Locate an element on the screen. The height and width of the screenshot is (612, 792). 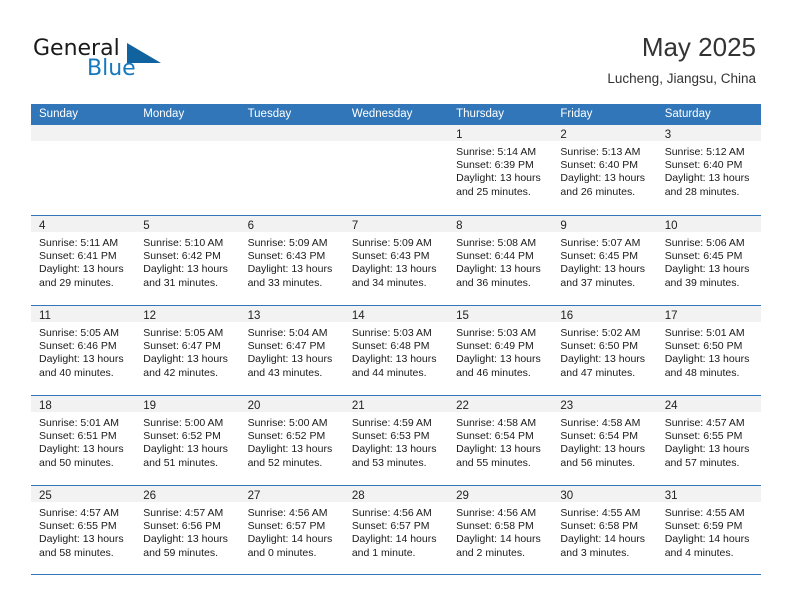
day-detail-line: and 53 minutes. is located at coordinates (389, 462).